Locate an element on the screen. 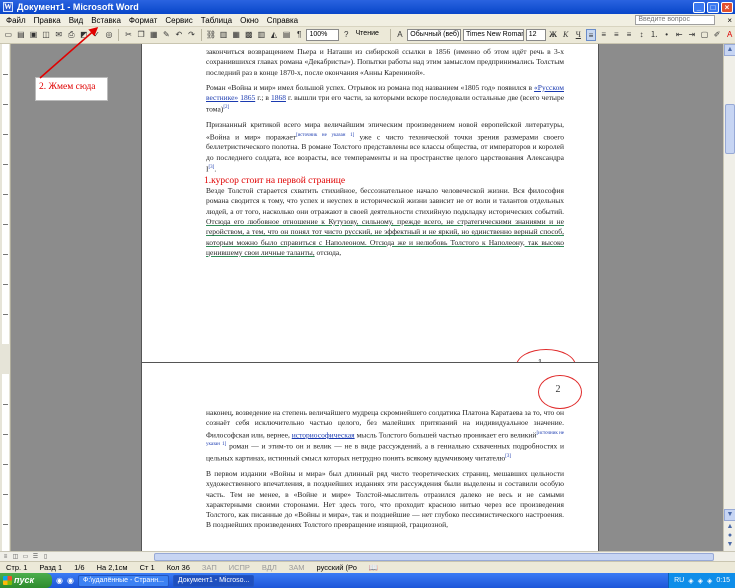 The image size is (735, 588). start-button: пуск is located at coordinates (26, 580).